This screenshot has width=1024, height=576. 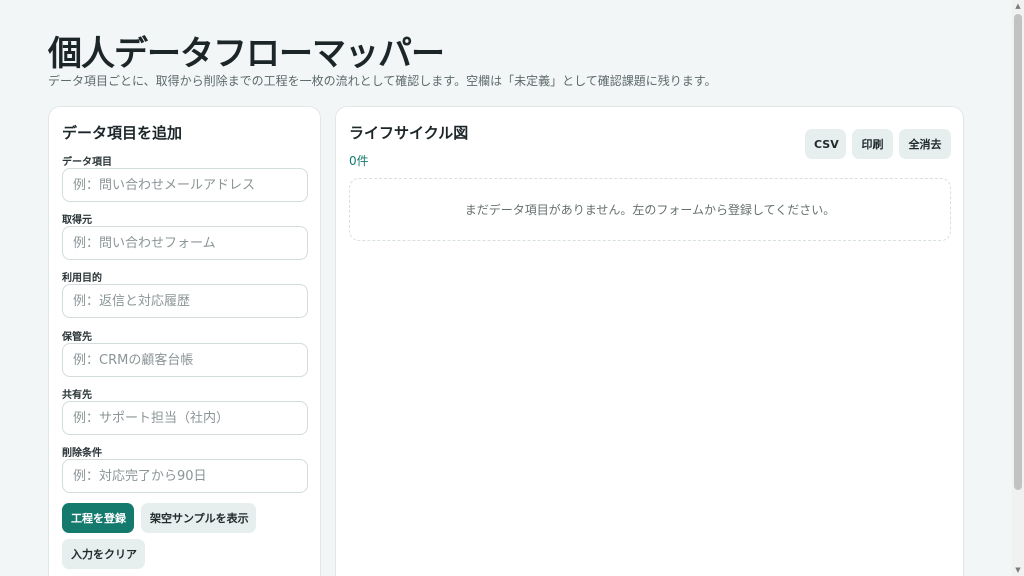 What do you see at coordinates (359, 161) in the screenshot?
I see `item-count: 0件` at bounding box center [359, 161].